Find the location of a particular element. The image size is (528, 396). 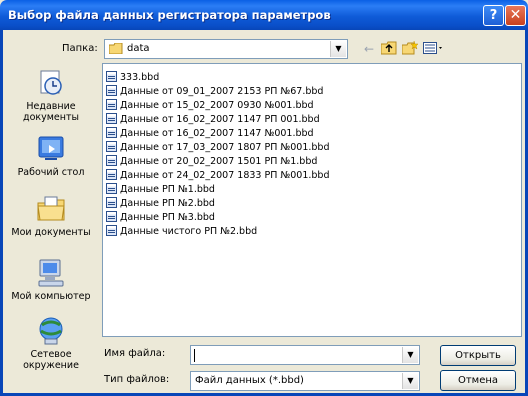

place-label: Мой компьютер is located at coordinates (51, 296).